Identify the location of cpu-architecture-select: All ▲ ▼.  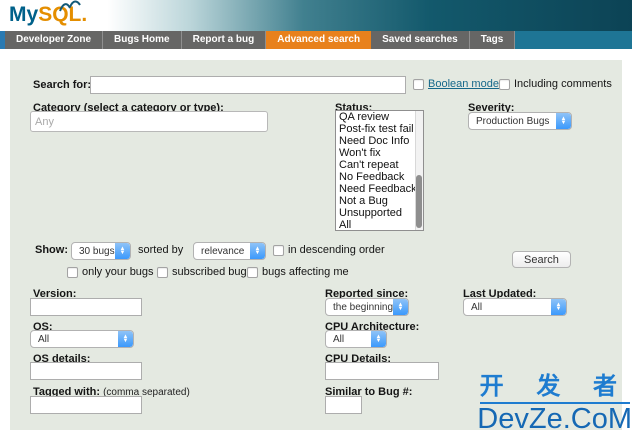
(356, 339).